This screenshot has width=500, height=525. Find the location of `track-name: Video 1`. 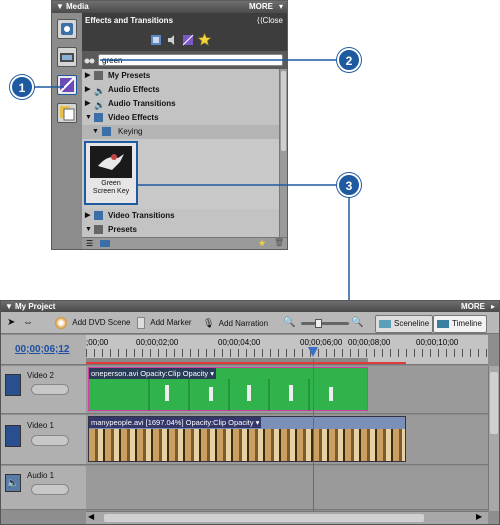

track-name: Video 1 is located at coordinates (40, 425).